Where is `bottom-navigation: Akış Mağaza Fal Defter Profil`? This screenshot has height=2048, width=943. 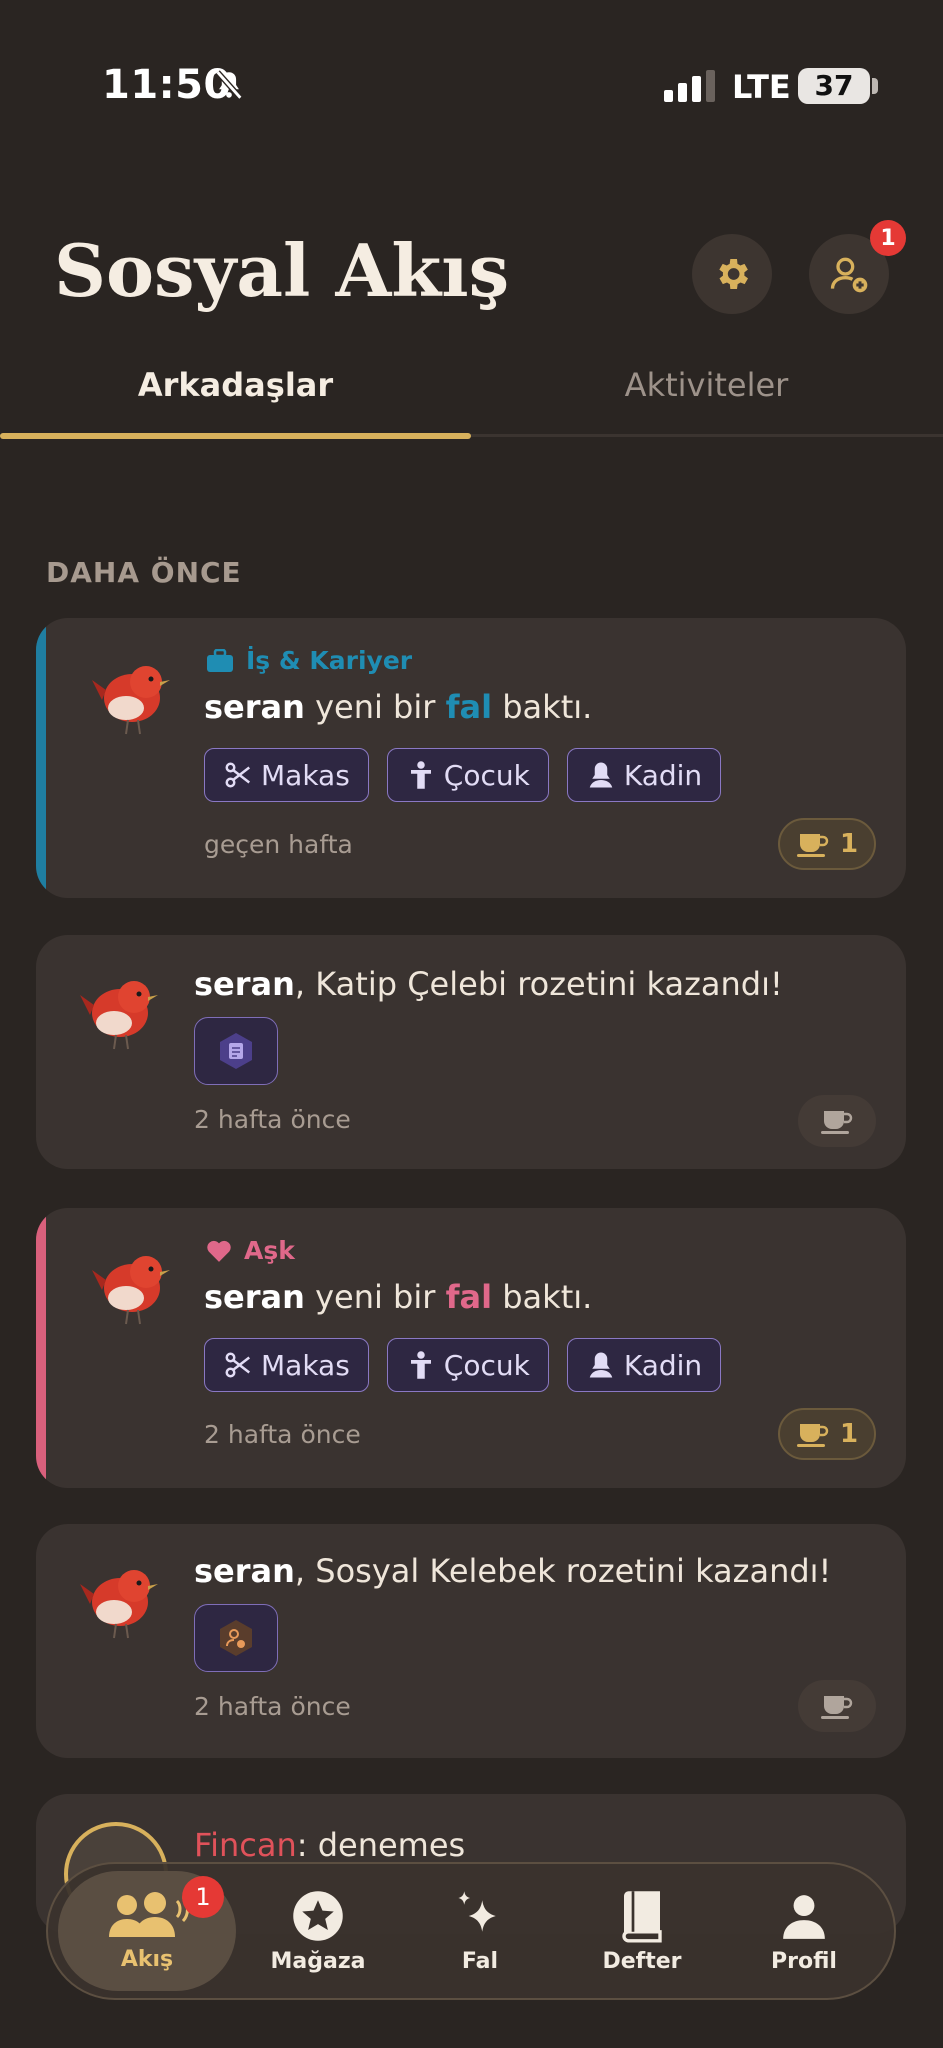 bottom-navigation: Akış Mağaza Fal Defter Profil is located at coordinates (471, 1931).